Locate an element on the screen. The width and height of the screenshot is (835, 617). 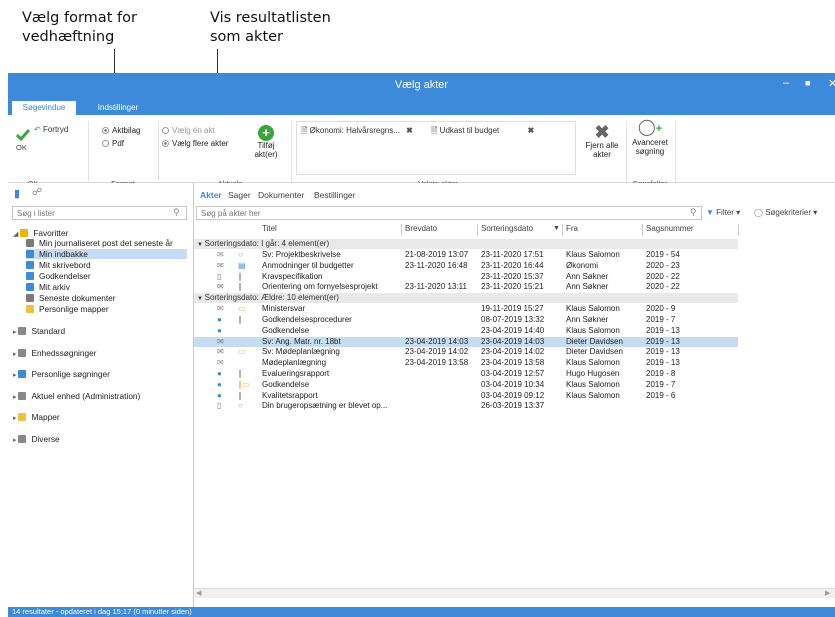
sidebar-item: Mit skrivebord is located at coordinates (58, 265).